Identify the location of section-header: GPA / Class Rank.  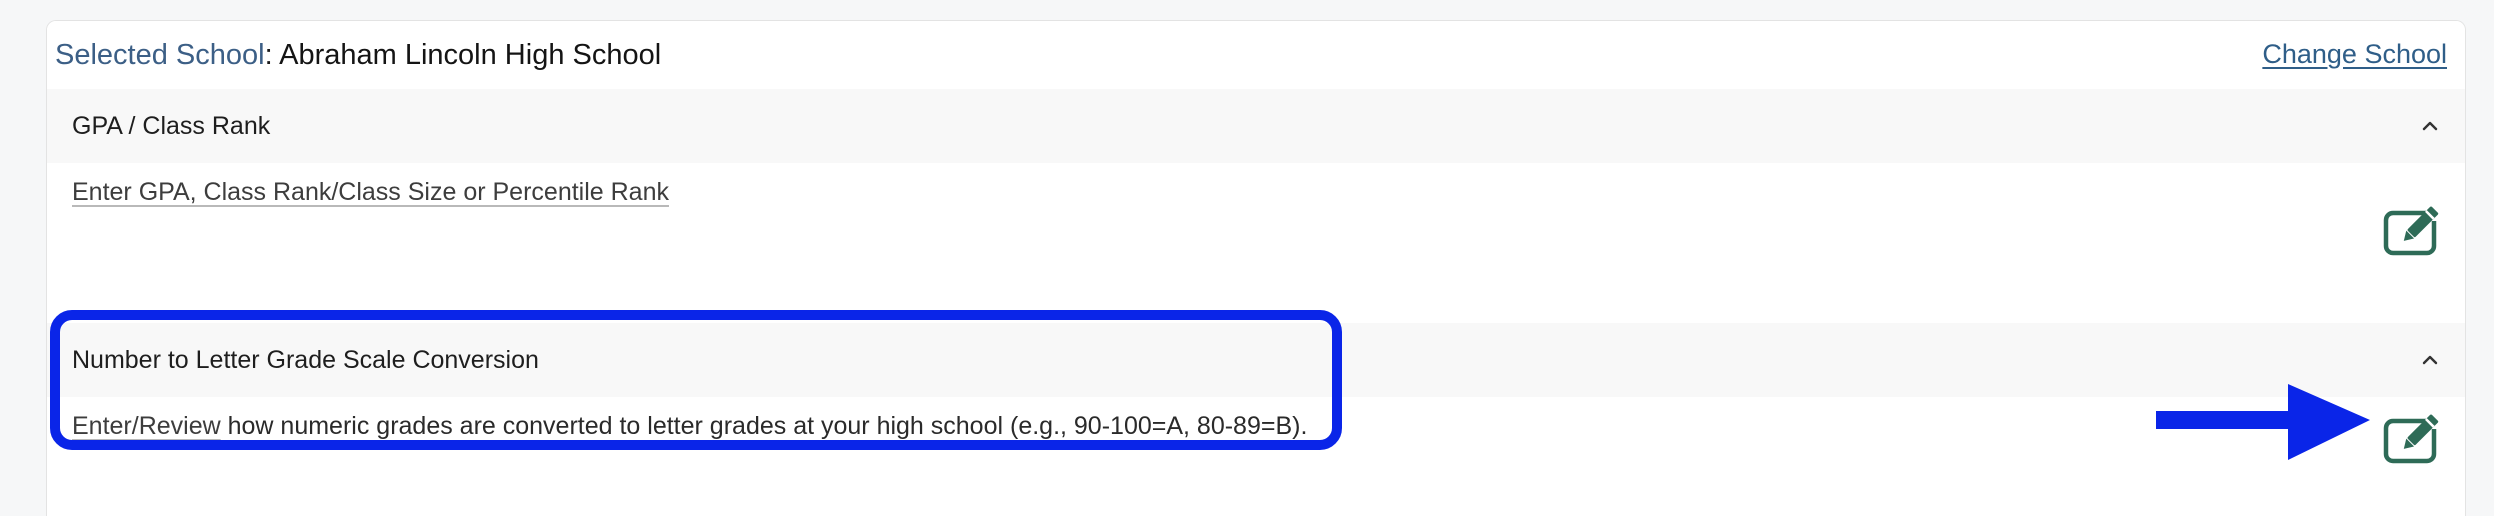
(1256, 126).